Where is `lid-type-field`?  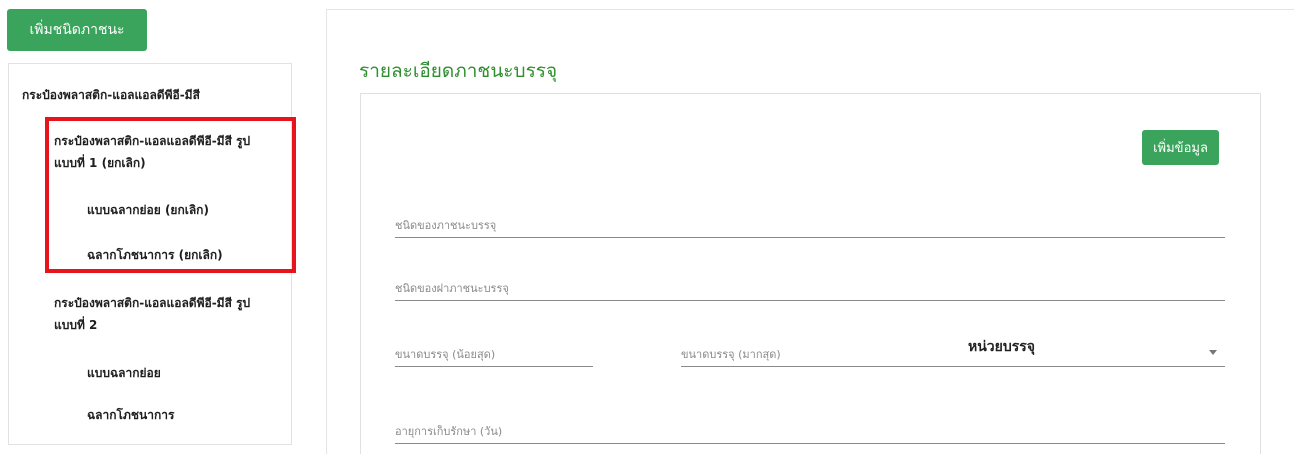
lid-type-field is located at coordinates (810, 286).